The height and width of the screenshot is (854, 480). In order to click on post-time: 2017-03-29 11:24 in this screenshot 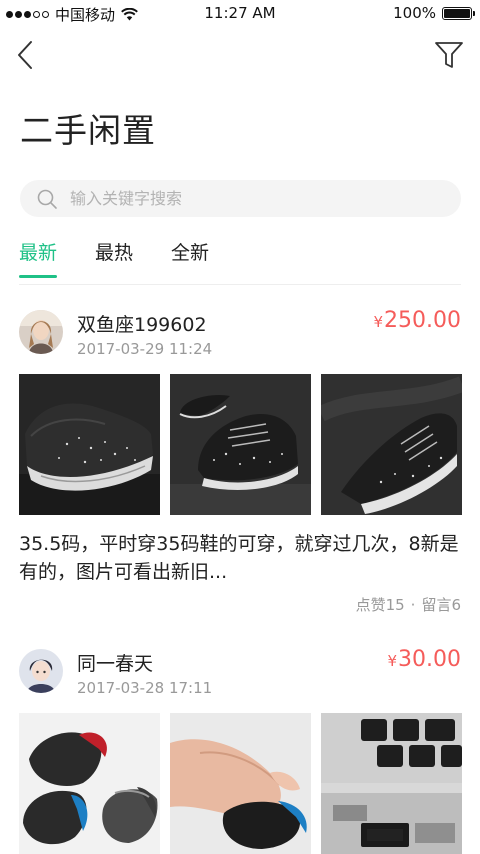, I will do `click(145, 349)`.